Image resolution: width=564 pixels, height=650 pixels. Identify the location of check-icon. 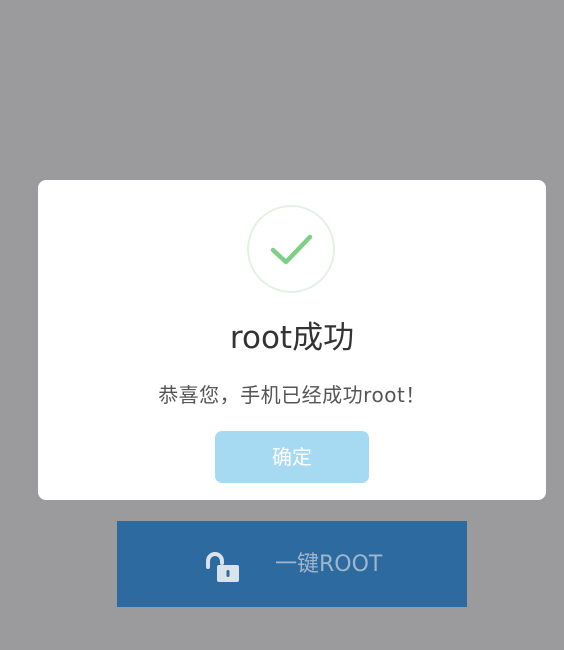
(291, 249).